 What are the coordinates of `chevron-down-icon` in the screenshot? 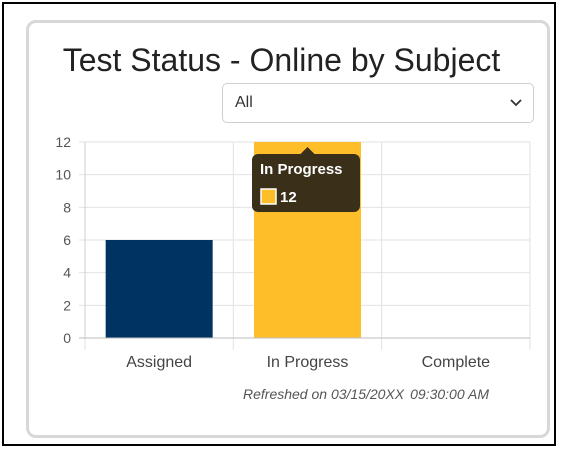 It's located at (516, 103).